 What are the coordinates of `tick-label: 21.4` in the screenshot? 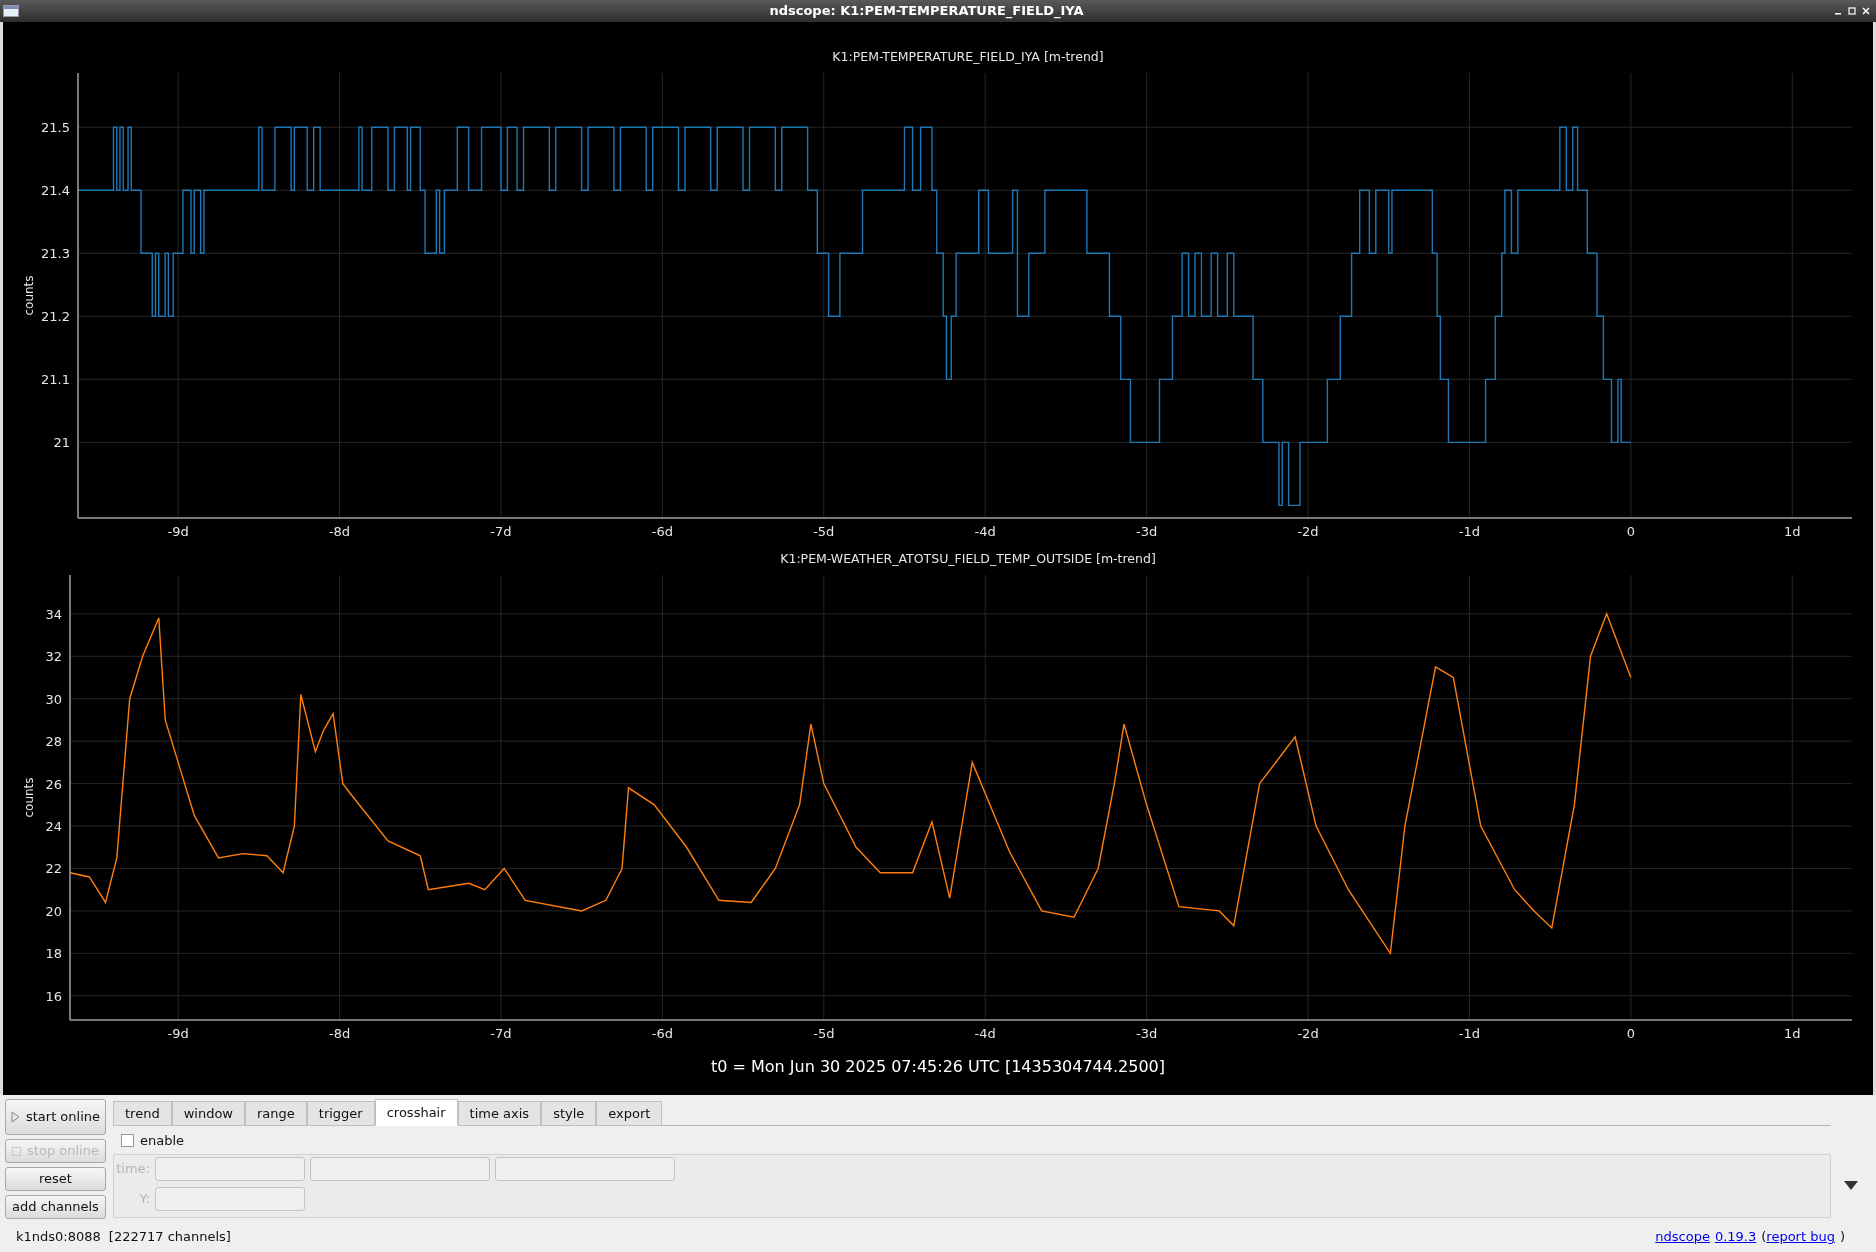 It's located at (55, 191).